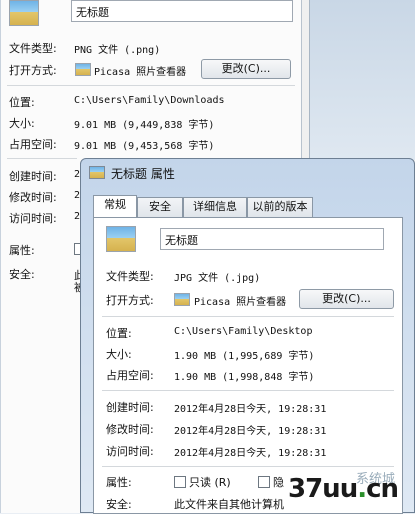 This screenshot has height=514, width=415. Describe the element at coordinates (97, 172) in the screenshot. I see `image-file-icon` at that location.